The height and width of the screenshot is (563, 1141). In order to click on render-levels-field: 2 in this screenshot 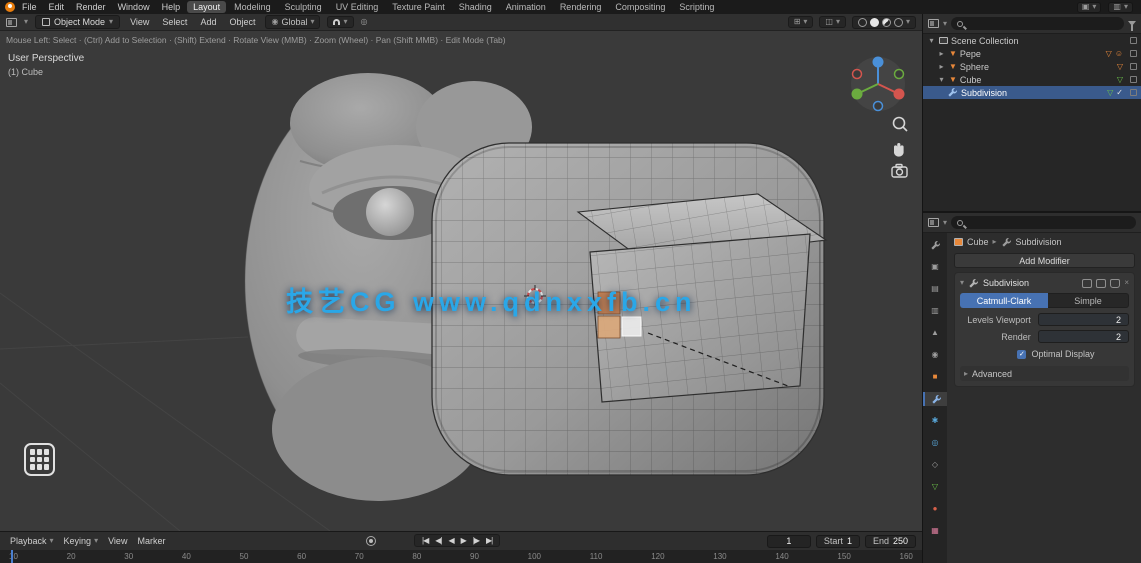, I will do `click(1083, 336)`.